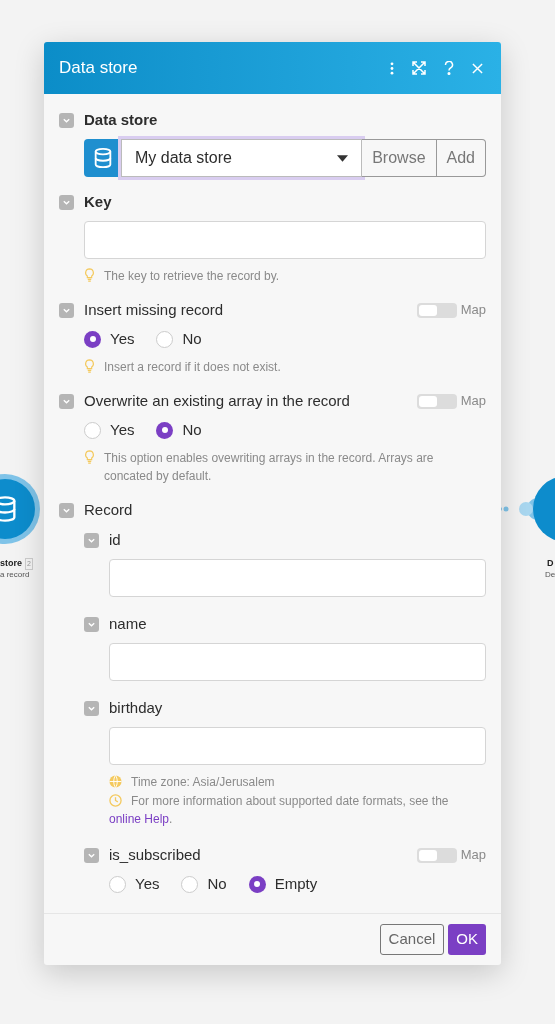 This screenshot has width=555, height=1024. I want to click on more-icon, so click(392, 68).